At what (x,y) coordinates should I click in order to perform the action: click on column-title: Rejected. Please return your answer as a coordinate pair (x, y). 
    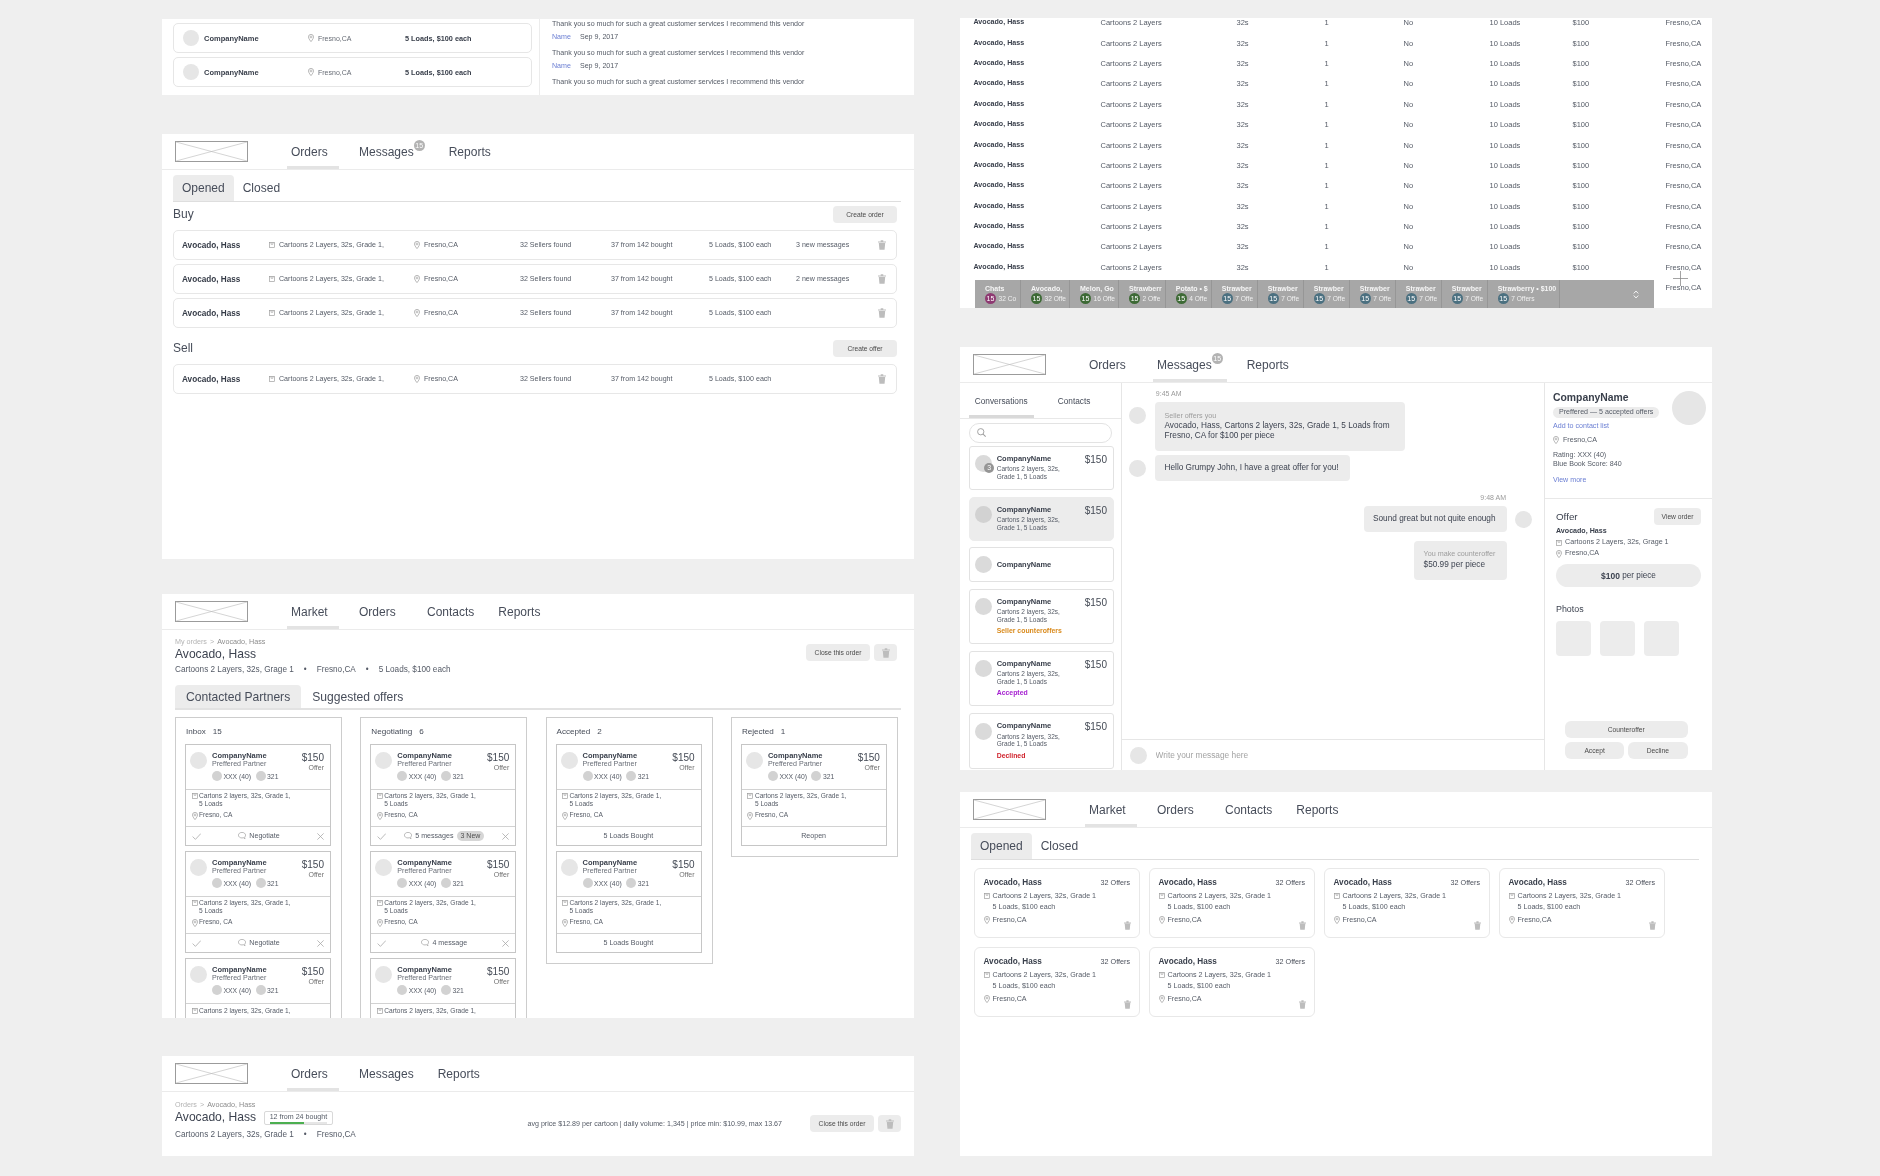
    Looking at the image, I should click on (757, 731).